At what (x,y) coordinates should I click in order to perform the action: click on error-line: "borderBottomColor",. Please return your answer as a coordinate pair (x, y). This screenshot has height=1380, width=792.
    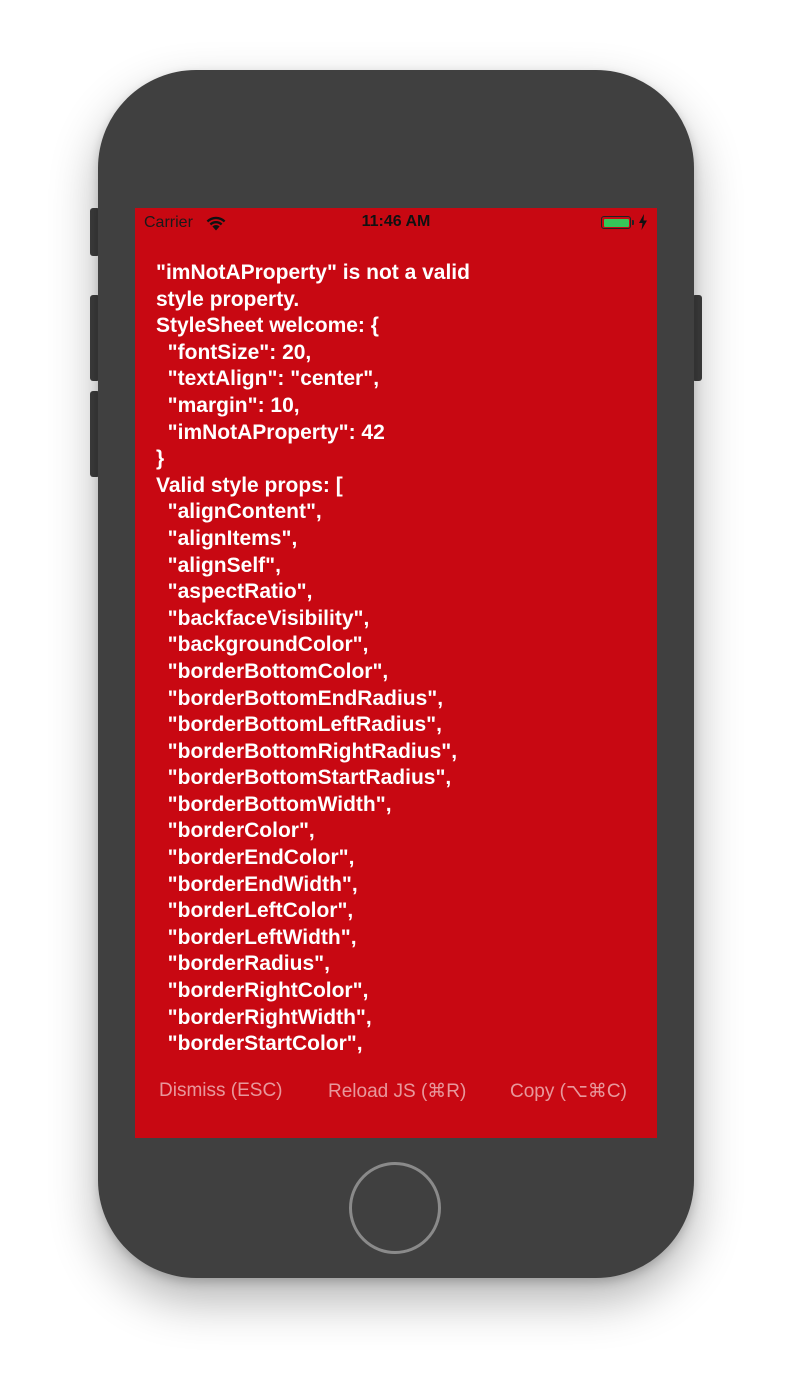
    Looking at the image, I should click on (272, 671).